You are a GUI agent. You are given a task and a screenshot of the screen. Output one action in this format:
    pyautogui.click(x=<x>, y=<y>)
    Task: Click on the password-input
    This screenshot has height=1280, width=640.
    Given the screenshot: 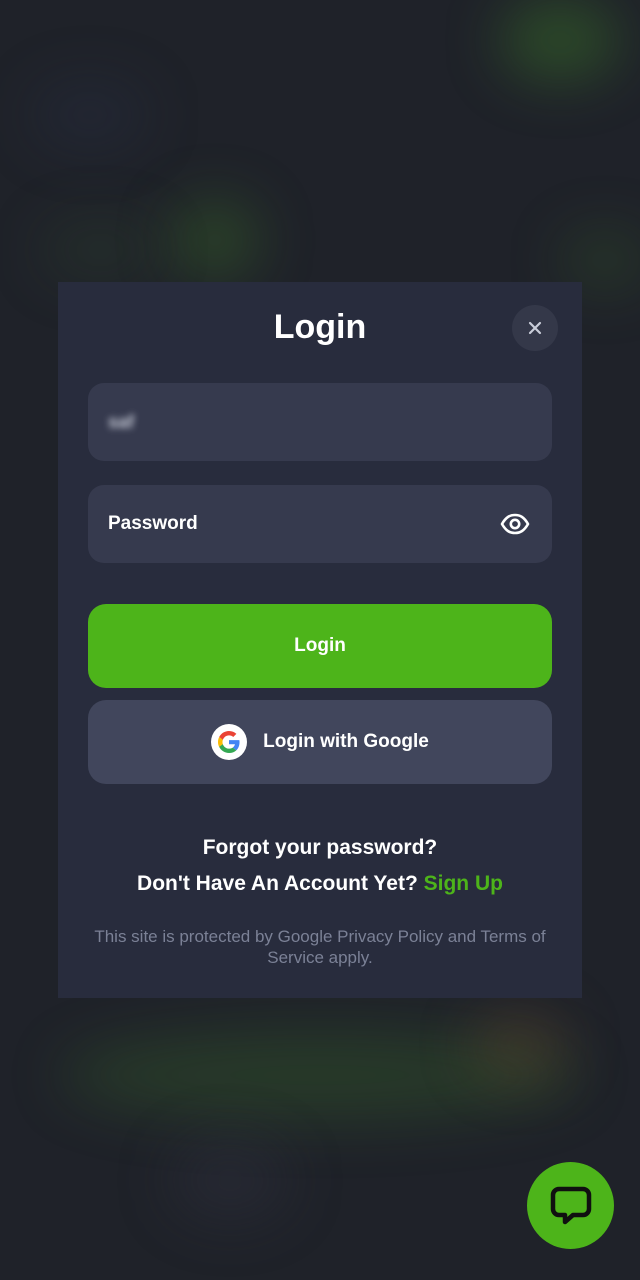 What is the action you would take?
    pyautogui.click(x=320, y=524)
    